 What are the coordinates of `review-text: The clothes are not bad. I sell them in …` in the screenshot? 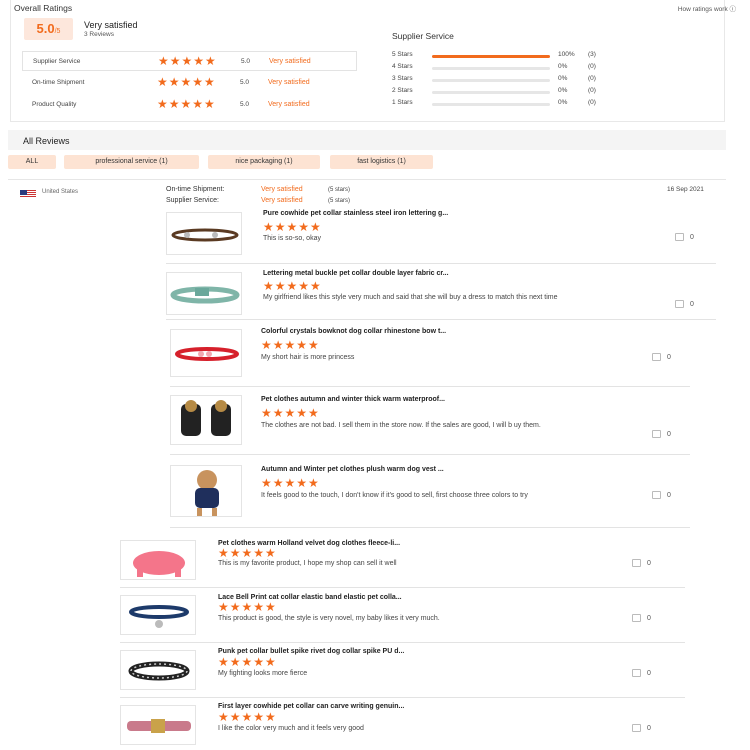 It's located at (401, 425).